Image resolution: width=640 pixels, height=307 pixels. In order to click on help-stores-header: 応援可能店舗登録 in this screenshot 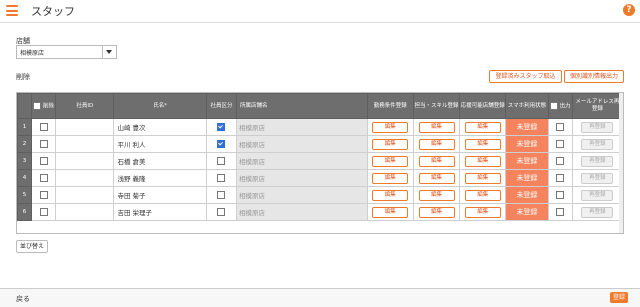, I will do `click(483, 106)`.